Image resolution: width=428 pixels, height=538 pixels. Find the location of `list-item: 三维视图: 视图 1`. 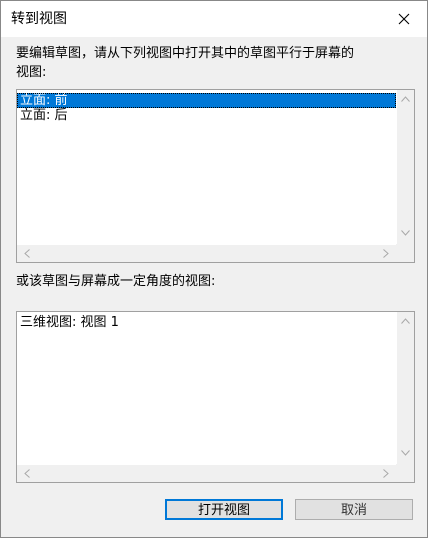

list-item: 三维视图: 视图 1 is located at coordinates (206, 322).